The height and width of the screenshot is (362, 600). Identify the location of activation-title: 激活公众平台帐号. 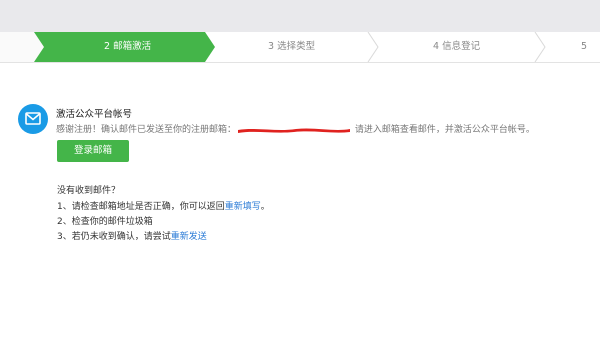
(94, 114).